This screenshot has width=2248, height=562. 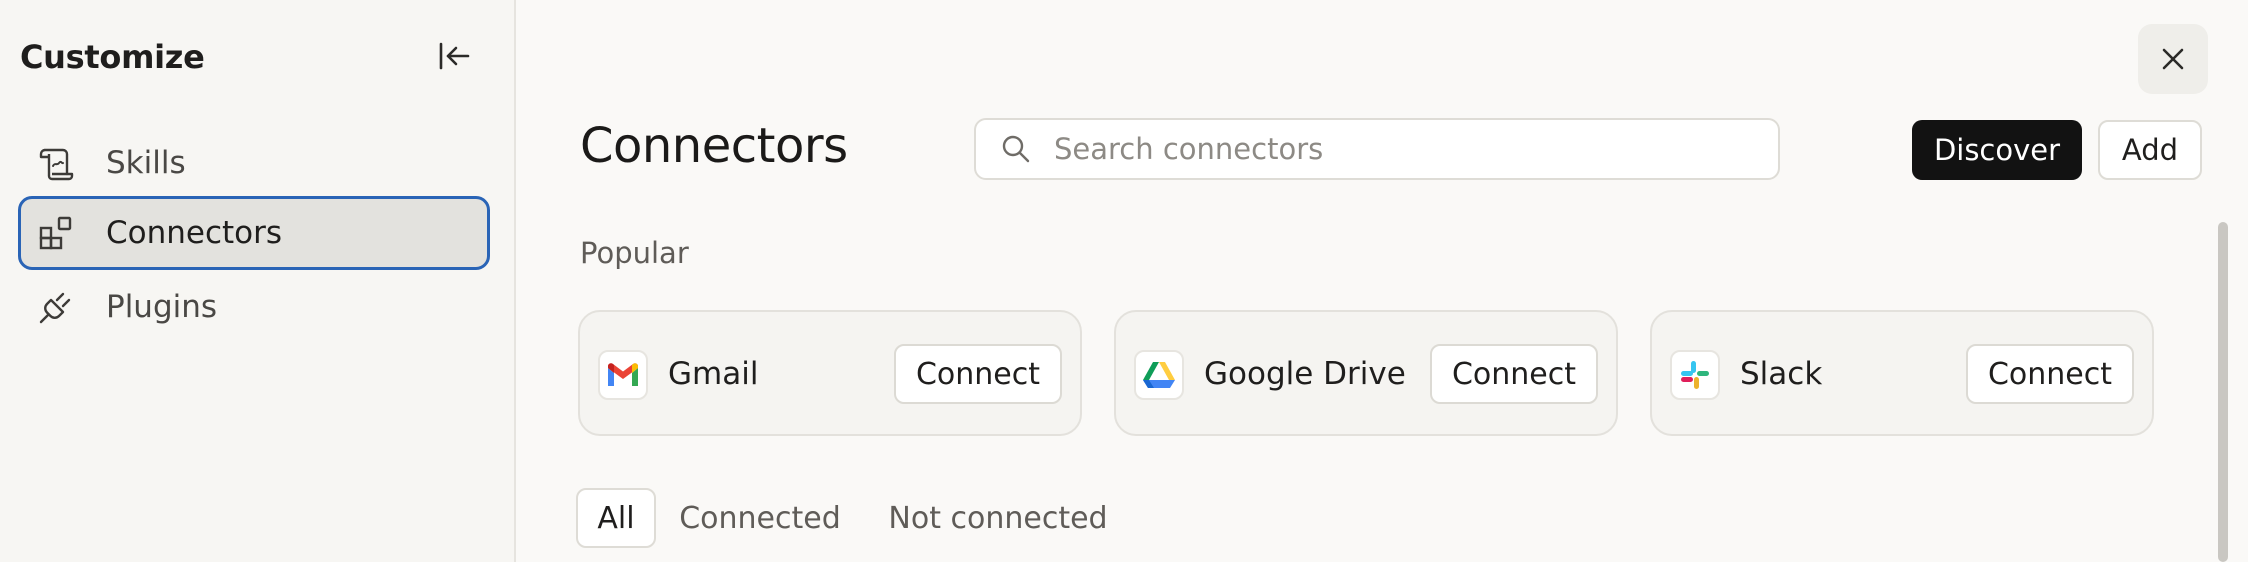 What do you see at coordinates (1305, 374) in the screenshot?
I see `connector-name: Google Drive` at bounding box center [1305, 374].